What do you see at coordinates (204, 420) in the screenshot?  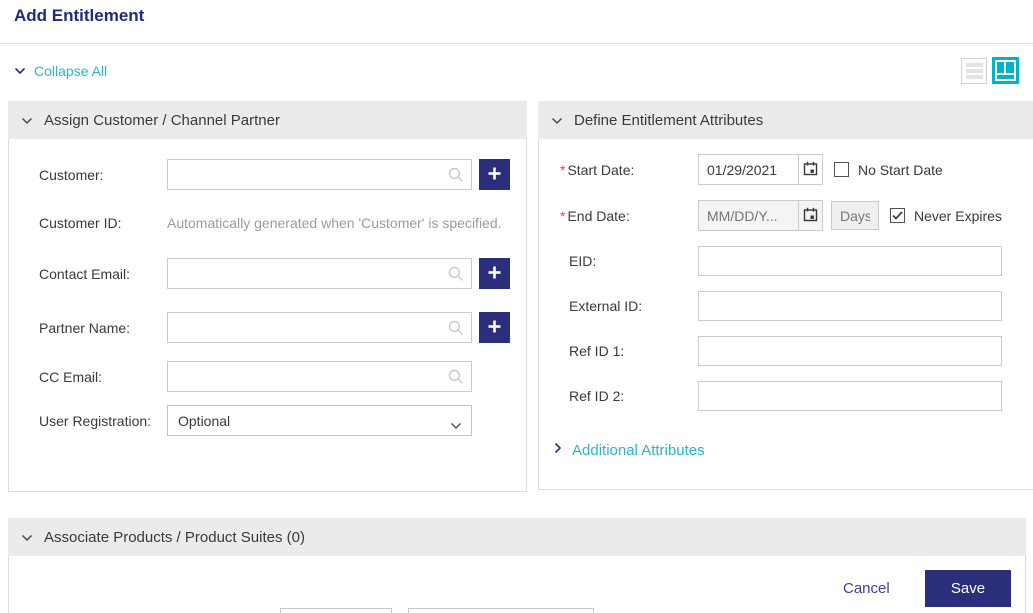 I see `user-registration-value: Optional` at bounding box center [204, 420].